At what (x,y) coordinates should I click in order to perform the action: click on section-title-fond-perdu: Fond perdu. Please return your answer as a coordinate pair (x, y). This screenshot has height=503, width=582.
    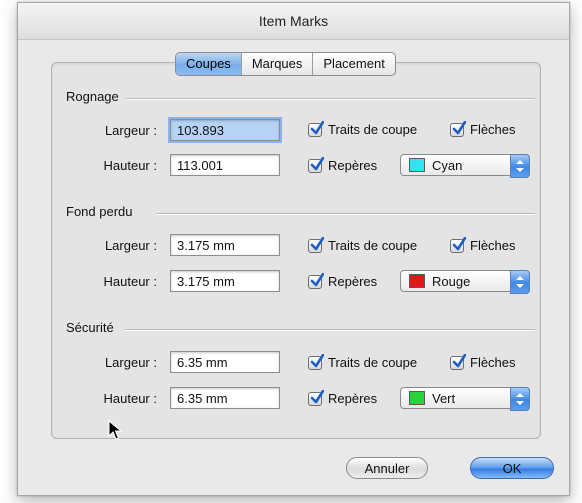
    Looking at the image, I should click on (99, 211).